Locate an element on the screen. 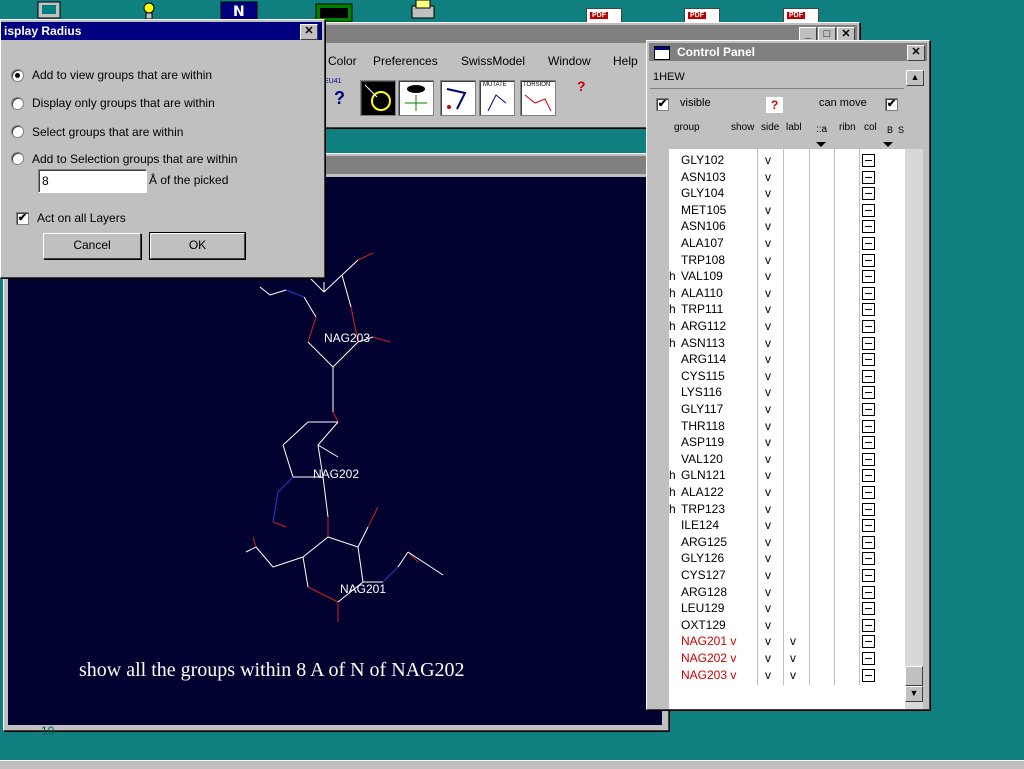 The image size is (1024, 769). row-group-name: NAG203 v is located at coordinates (708, 675).